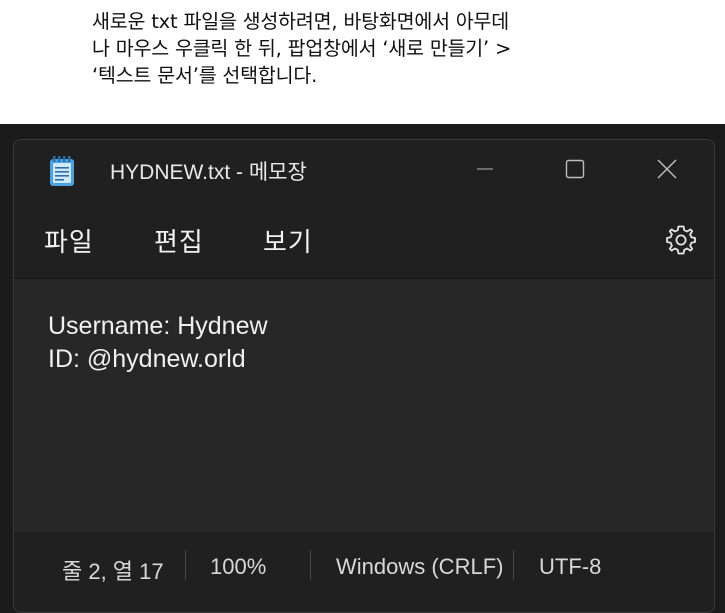 The image size is (725, 613). I want to click on close-button, so click(667, 169).